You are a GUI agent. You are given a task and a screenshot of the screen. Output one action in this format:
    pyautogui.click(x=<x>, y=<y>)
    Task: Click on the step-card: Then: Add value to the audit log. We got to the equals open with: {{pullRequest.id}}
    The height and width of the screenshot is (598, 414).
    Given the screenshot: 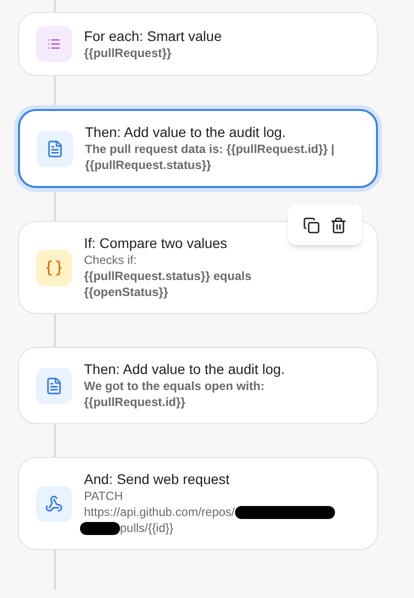 What is the action you would take?
    pyautogui.click(x=198, y=385)
    